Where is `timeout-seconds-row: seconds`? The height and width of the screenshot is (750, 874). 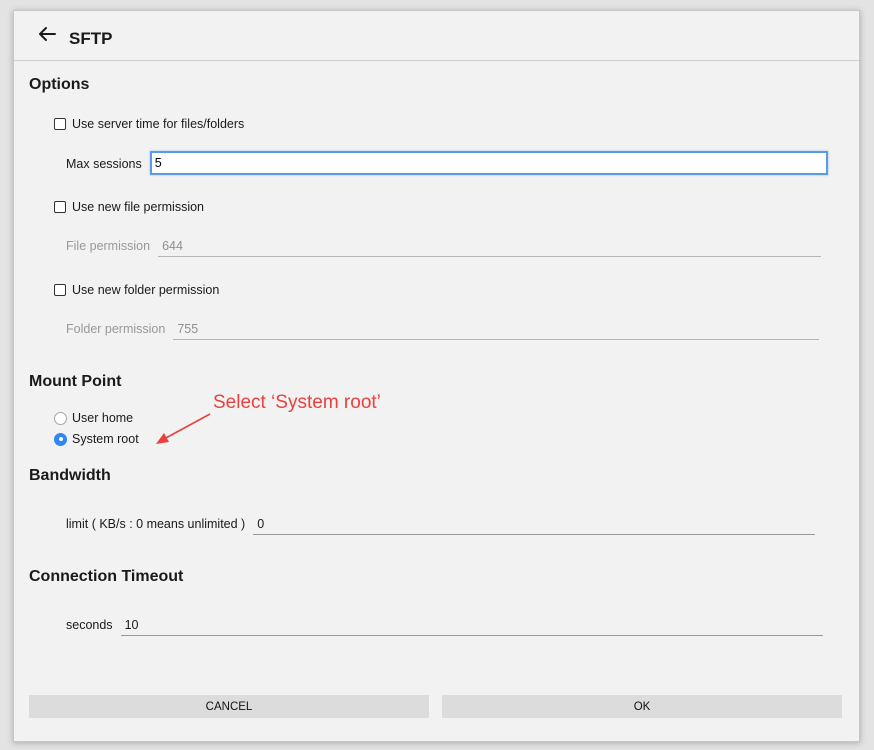 timeout-seconds-row: seconds is located at coordinates (444, 626).